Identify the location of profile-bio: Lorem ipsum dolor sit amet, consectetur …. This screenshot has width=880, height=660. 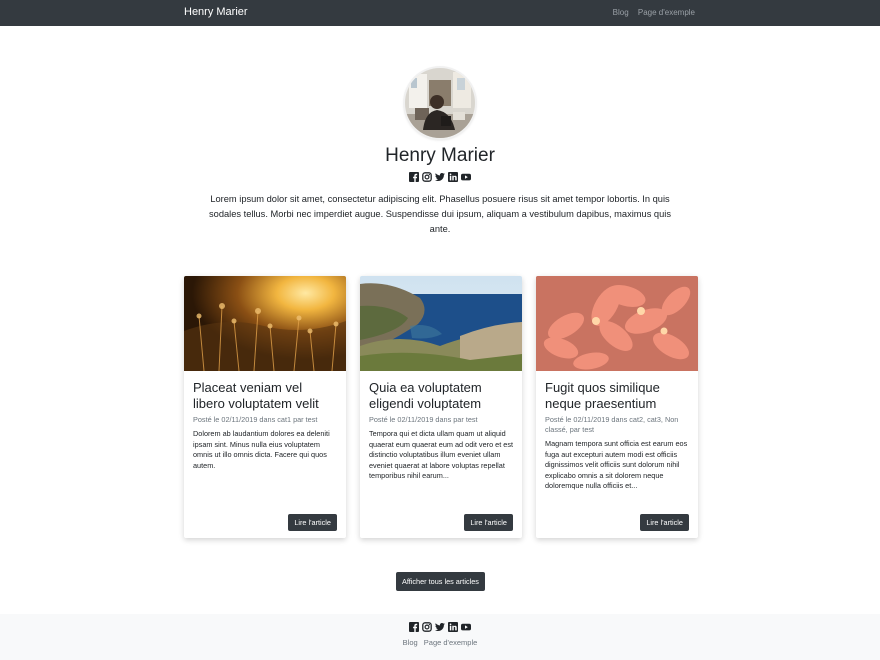
(440, 214).